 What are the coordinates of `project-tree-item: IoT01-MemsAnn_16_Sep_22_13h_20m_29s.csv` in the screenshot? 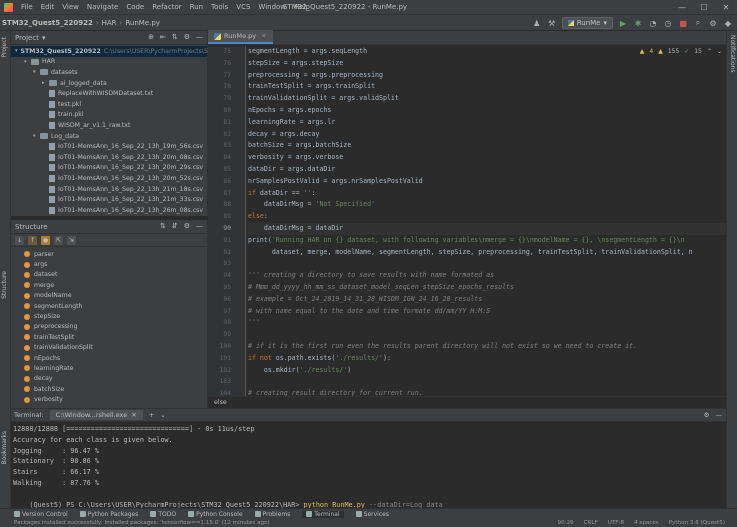 It's located at (109, 168).